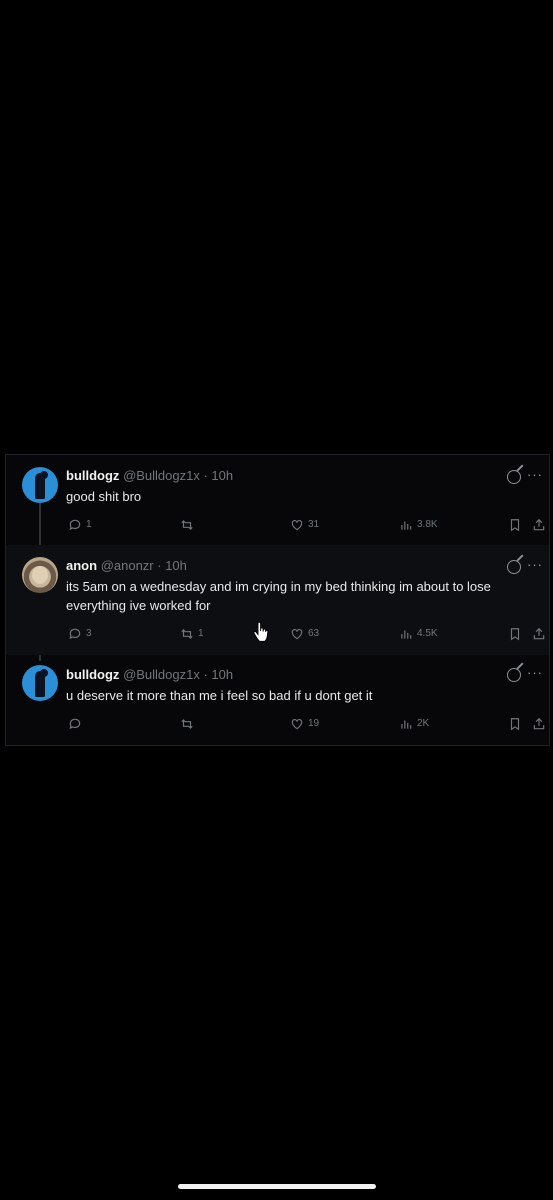 The width and height of the screenshot is (553, 1200). Describe the element at coordinates (304, 525) in the screenshot. I see `like-button: 31` at that location.